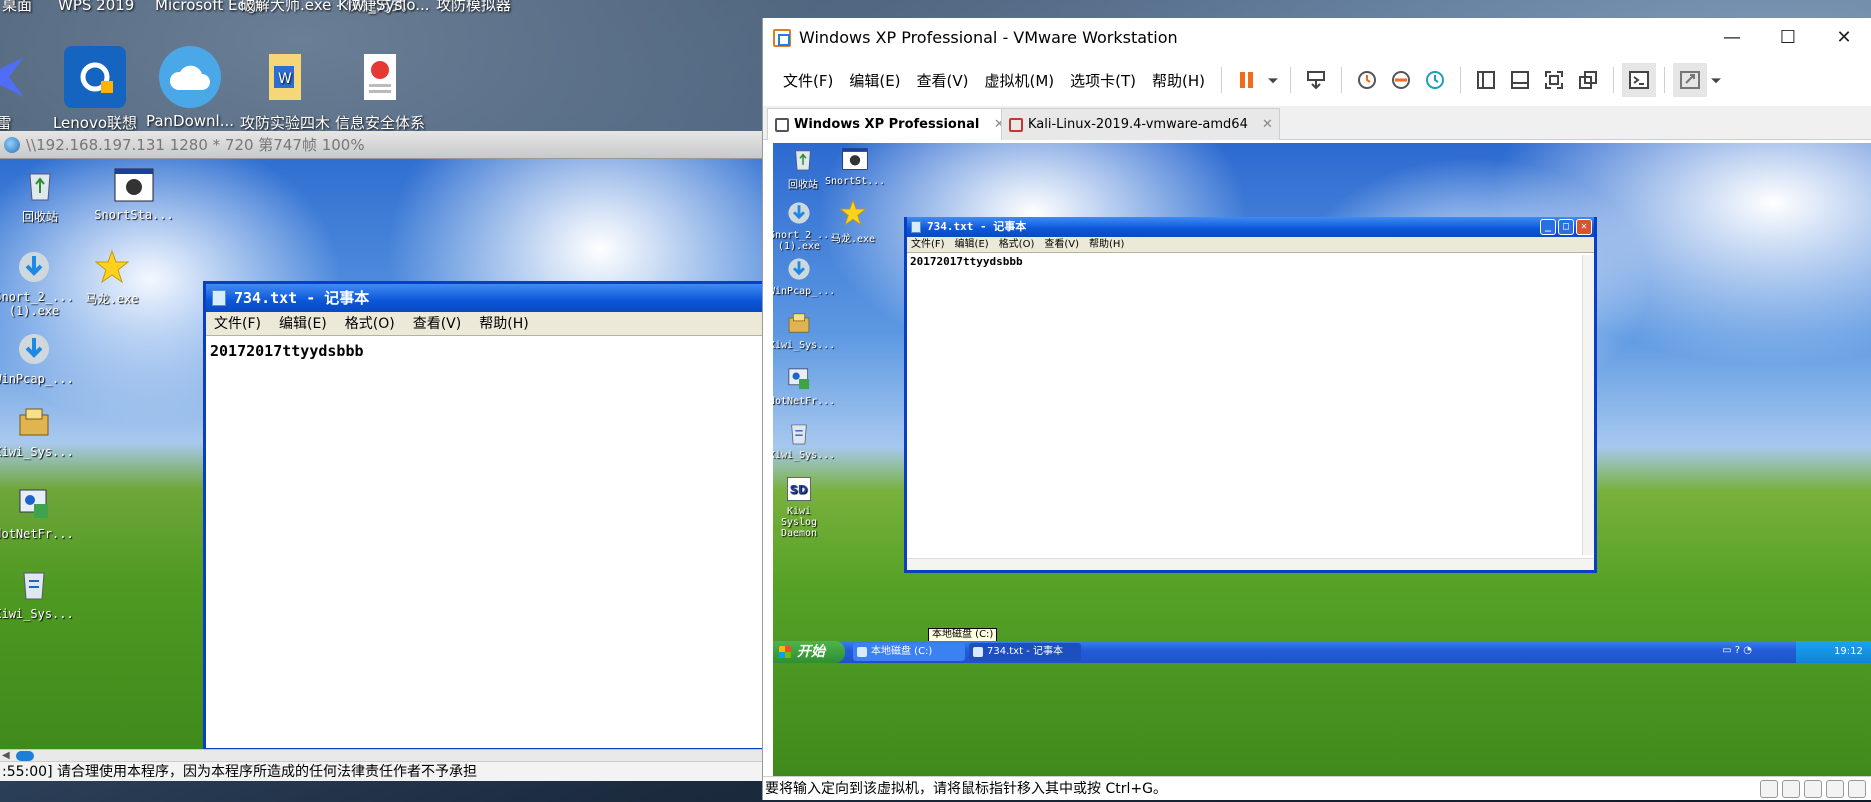  I want to click on notepad-titlebar: 734.txt - 记事本 _ □ ✕, so click(1250, 227).